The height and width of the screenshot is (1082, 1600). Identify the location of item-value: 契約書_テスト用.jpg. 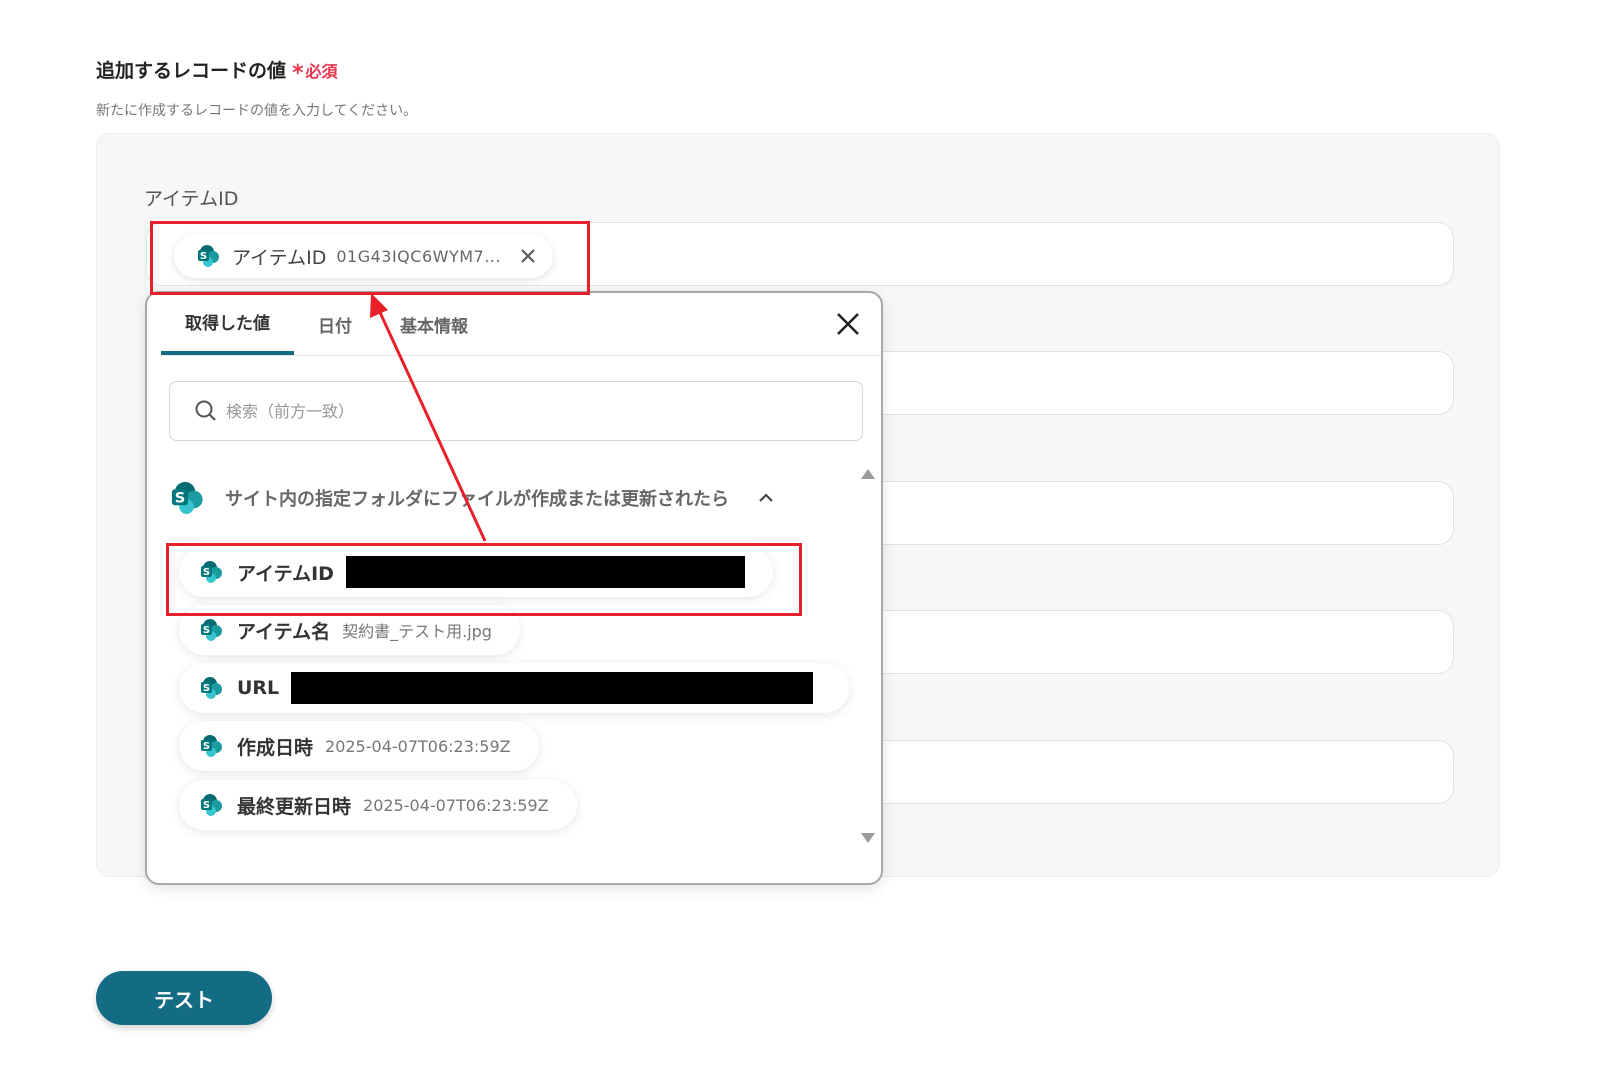
(417, 631).